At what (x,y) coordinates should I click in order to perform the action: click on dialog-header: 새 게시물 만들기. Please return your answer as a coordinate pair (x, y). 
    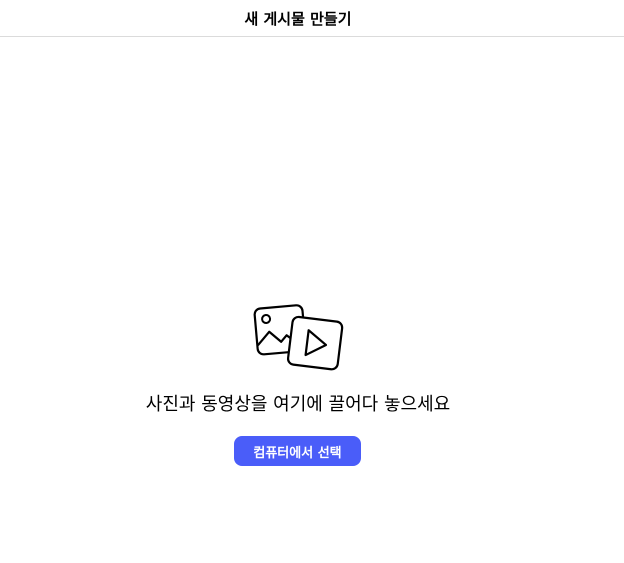
    Looking at the image, I should click on (312, 18).